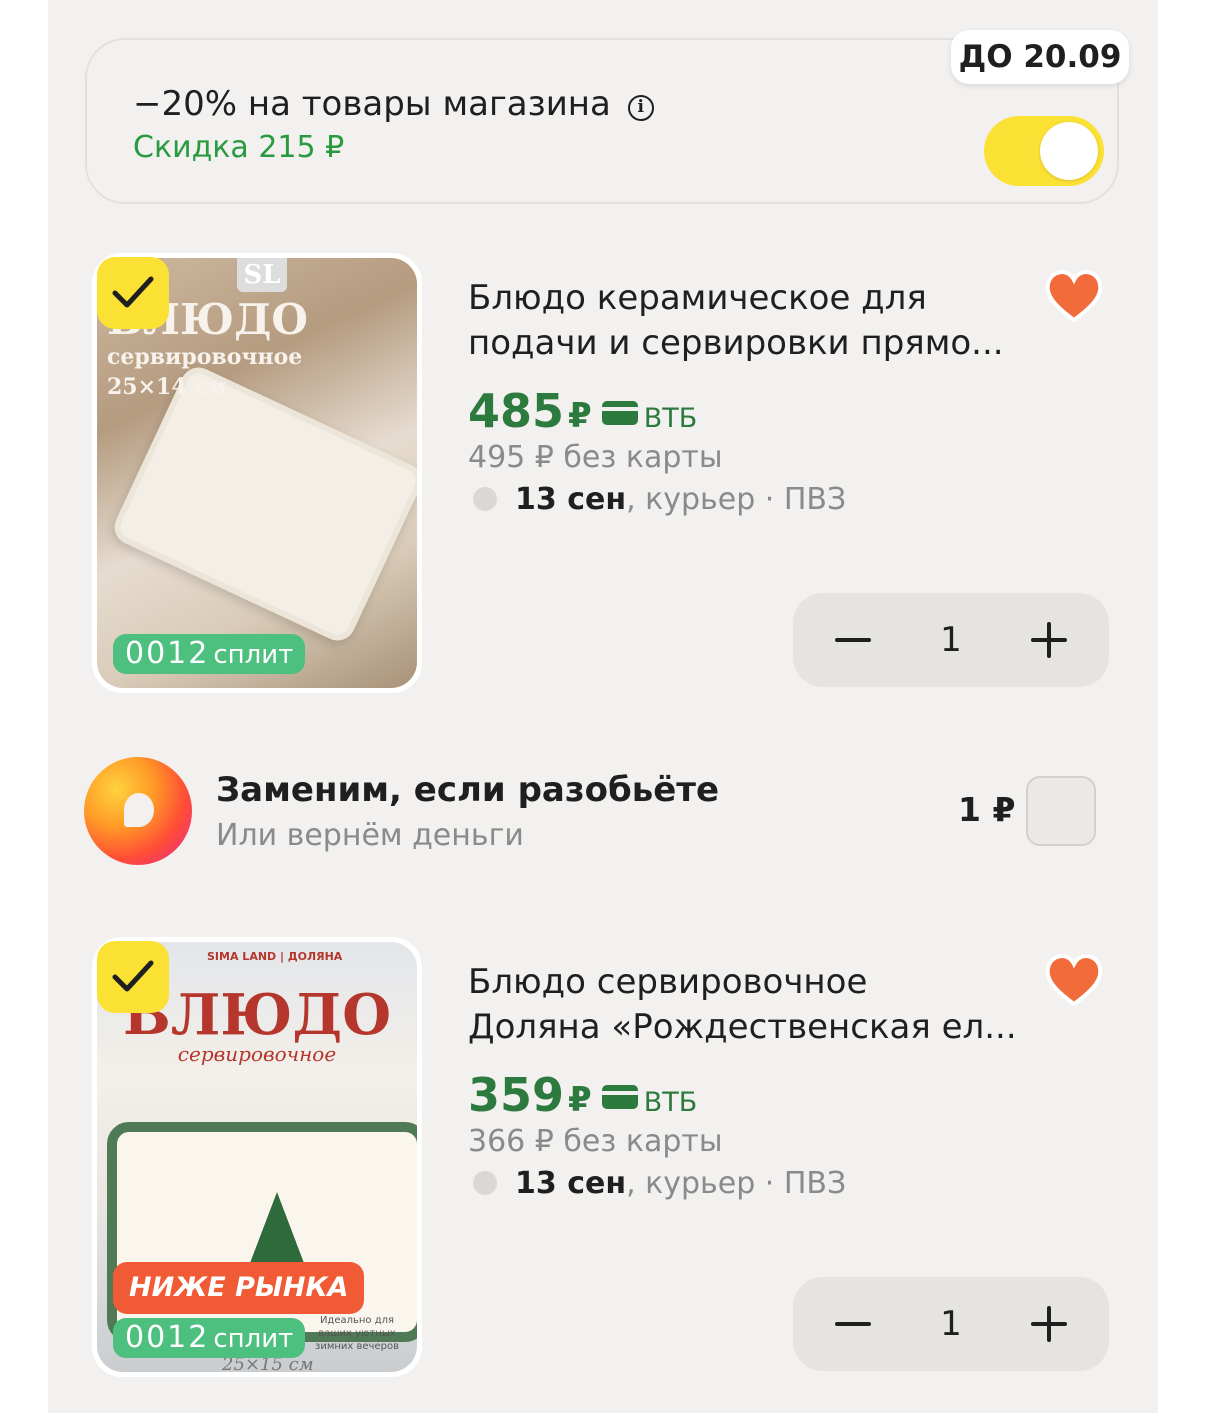  Describe the element at coordinates (239, 147) in the screenshot. I see `promo-discount: Скидка 215 ₽` at that location.